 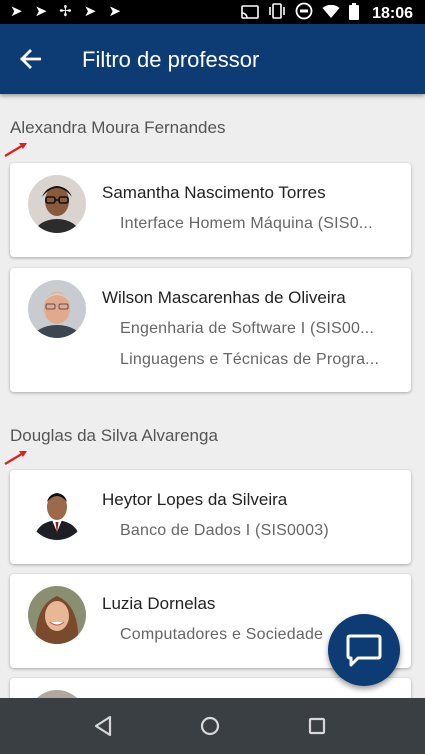 What do you see at coordinates (171, 59) in the screenshot?
I see `page-title: Filtro de professor` at bounding box center [171, 59].